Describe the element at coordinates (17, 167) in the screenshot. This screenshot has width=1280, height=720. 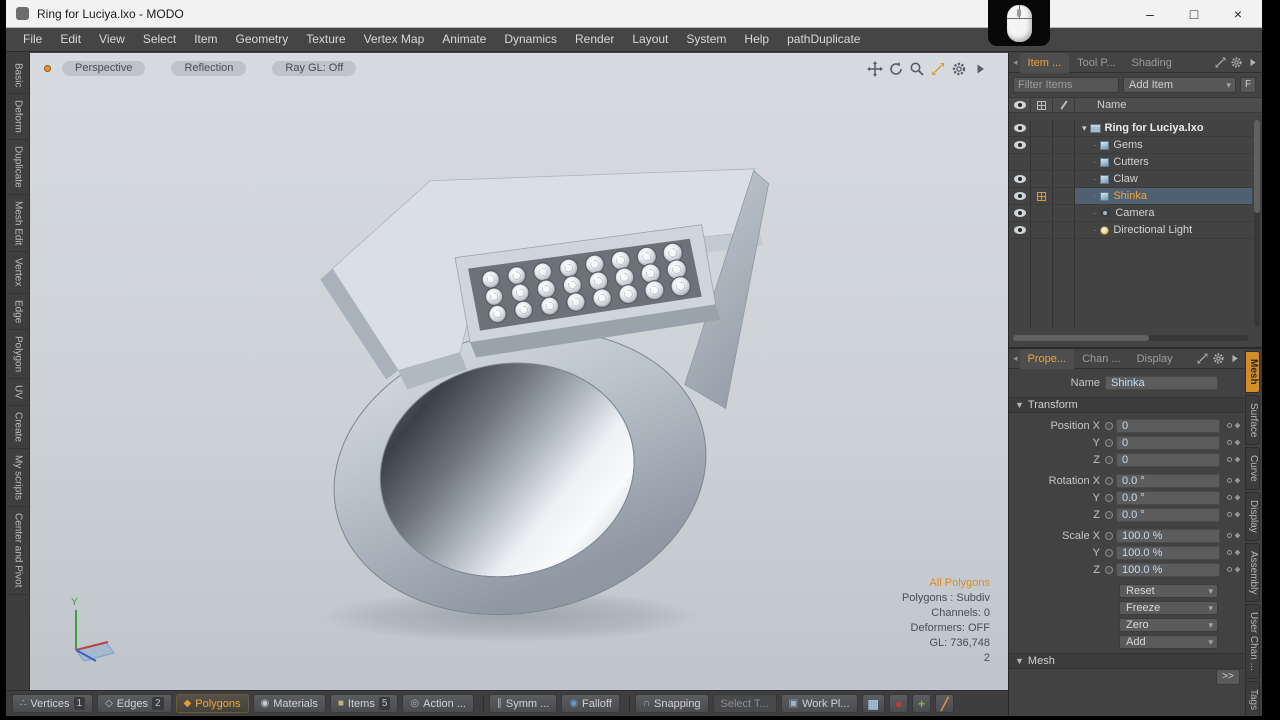
I see `toolbox-tab-duplicate: Duplicate` at that location.